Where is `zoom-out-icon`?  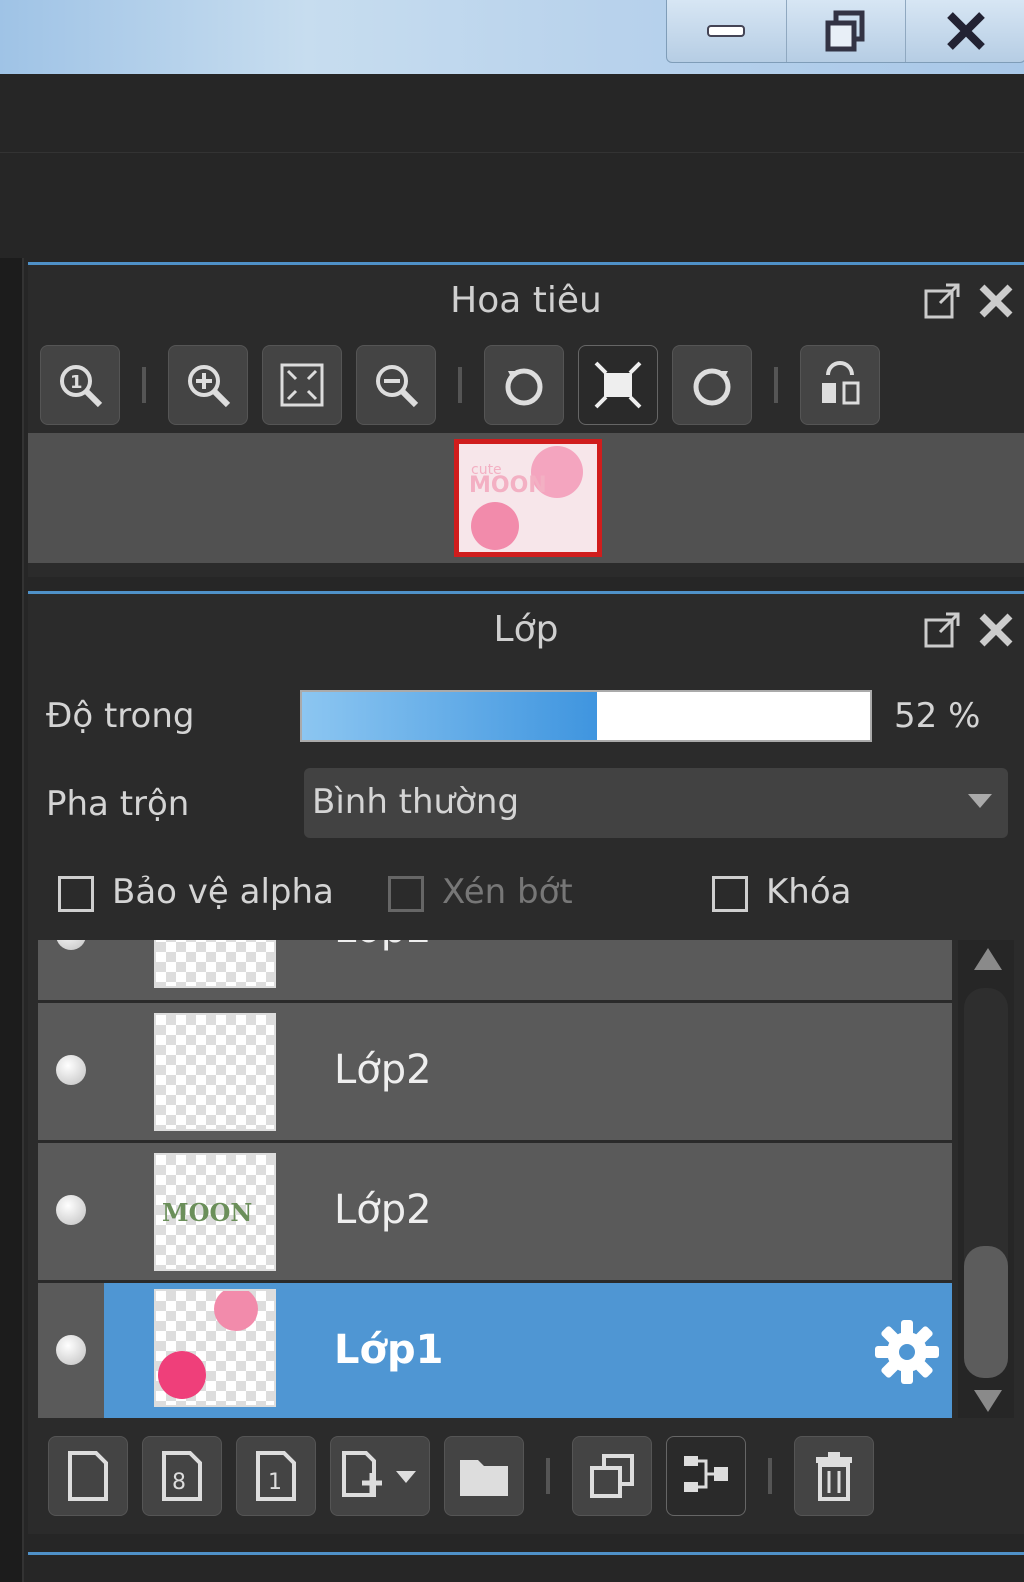
zoom-out-icon is located at coordinates (397, 386).